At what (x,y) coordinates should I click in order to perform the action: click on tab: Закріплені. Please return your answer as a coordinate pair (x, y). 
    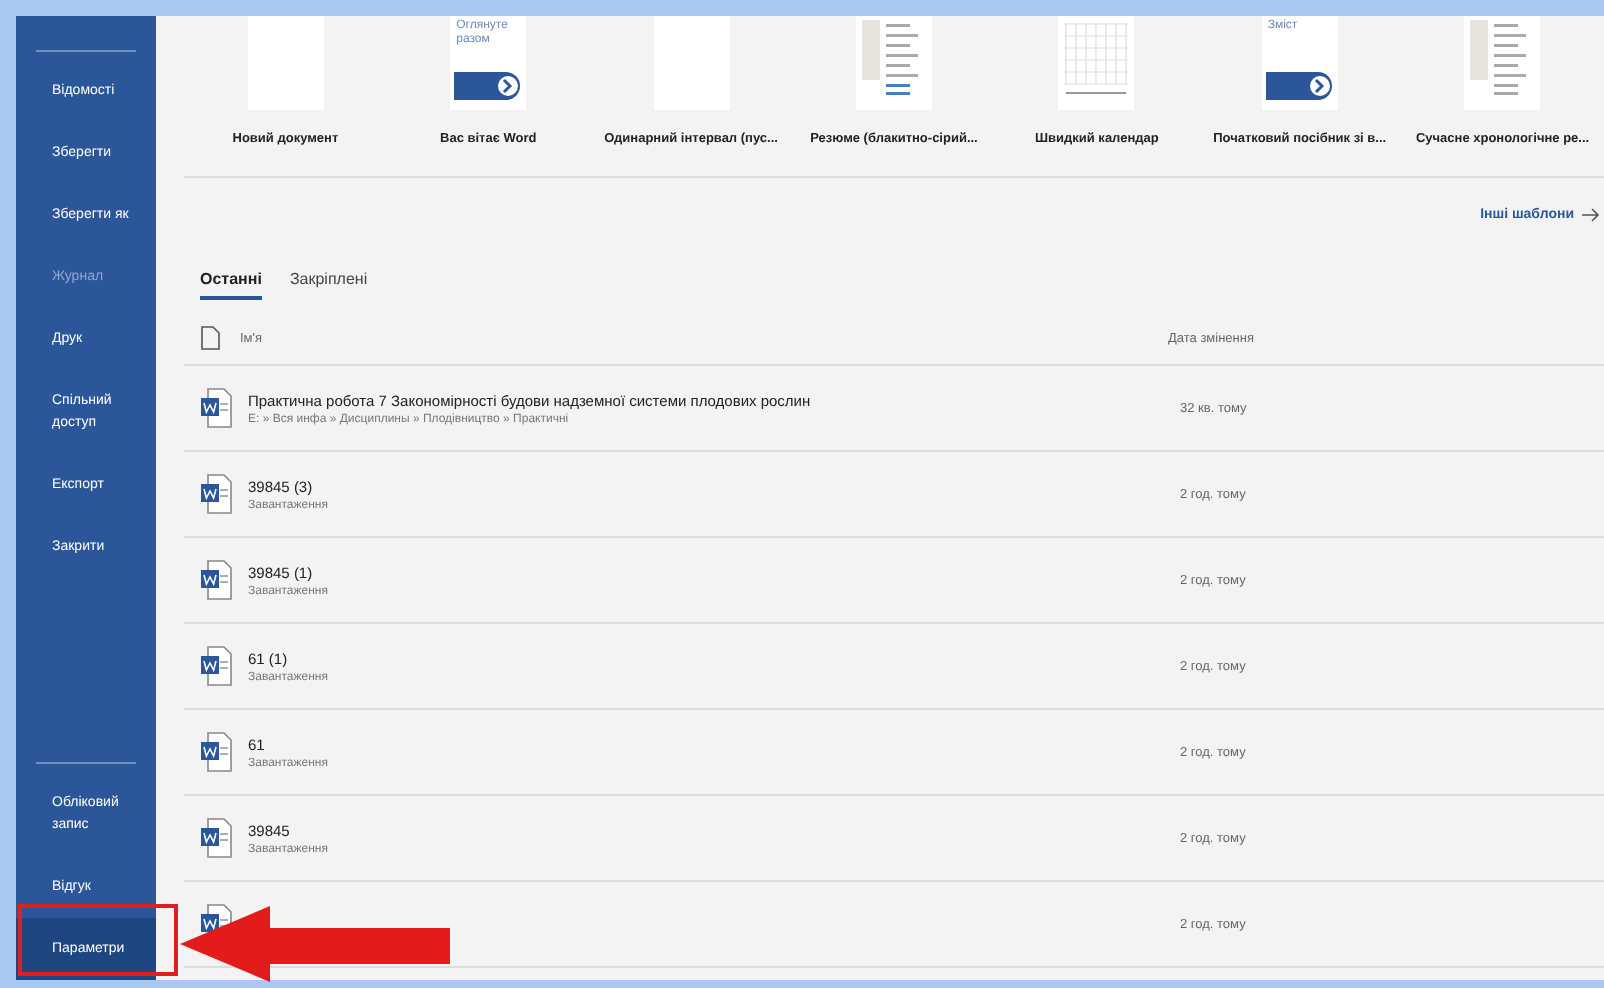
    Looking at the image, I should click on (328, 285).